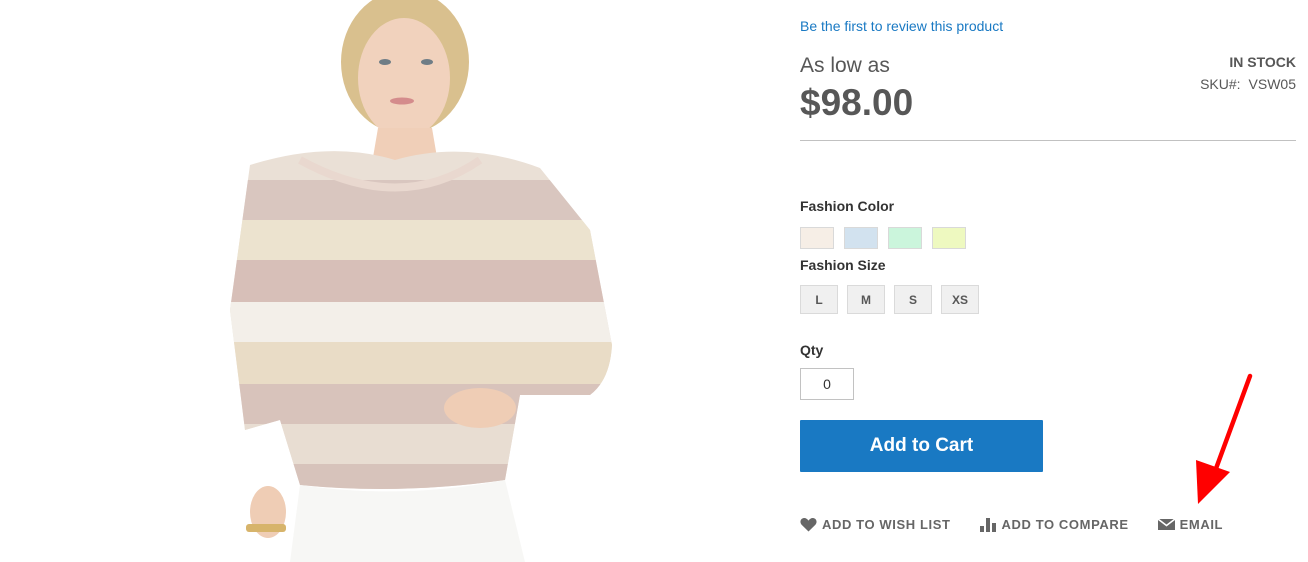 This screenshot has height=562, width=1308. I want to click on bar-chart-icon, so click(987, 525).